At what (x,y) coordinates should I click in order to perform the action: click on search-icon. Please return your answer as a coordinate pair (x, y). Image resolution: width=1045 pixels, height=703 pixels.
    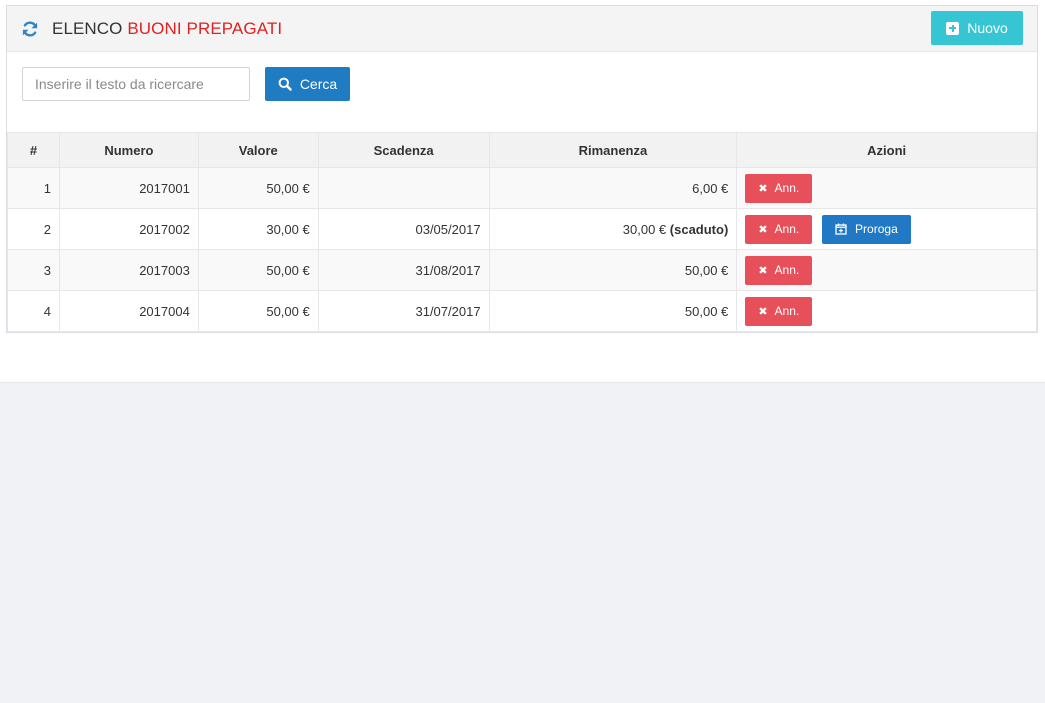
    Looking at the image, I should click on (285, 84).